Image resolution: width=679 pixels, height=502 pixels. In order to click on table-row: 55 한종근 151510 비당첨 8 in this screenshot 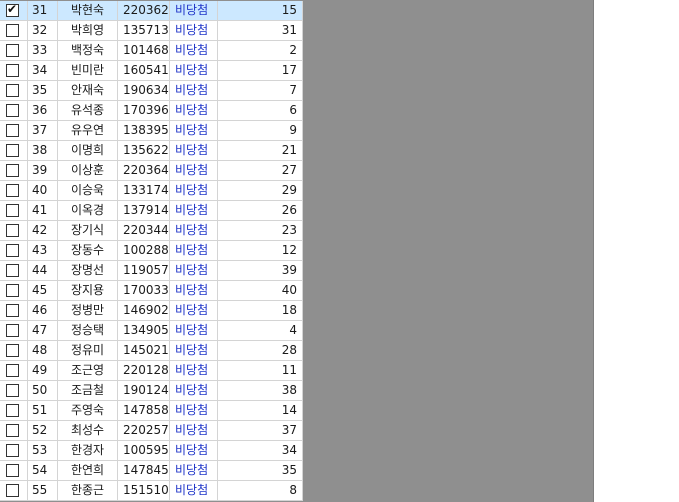, I will do `click(151, 491)`.